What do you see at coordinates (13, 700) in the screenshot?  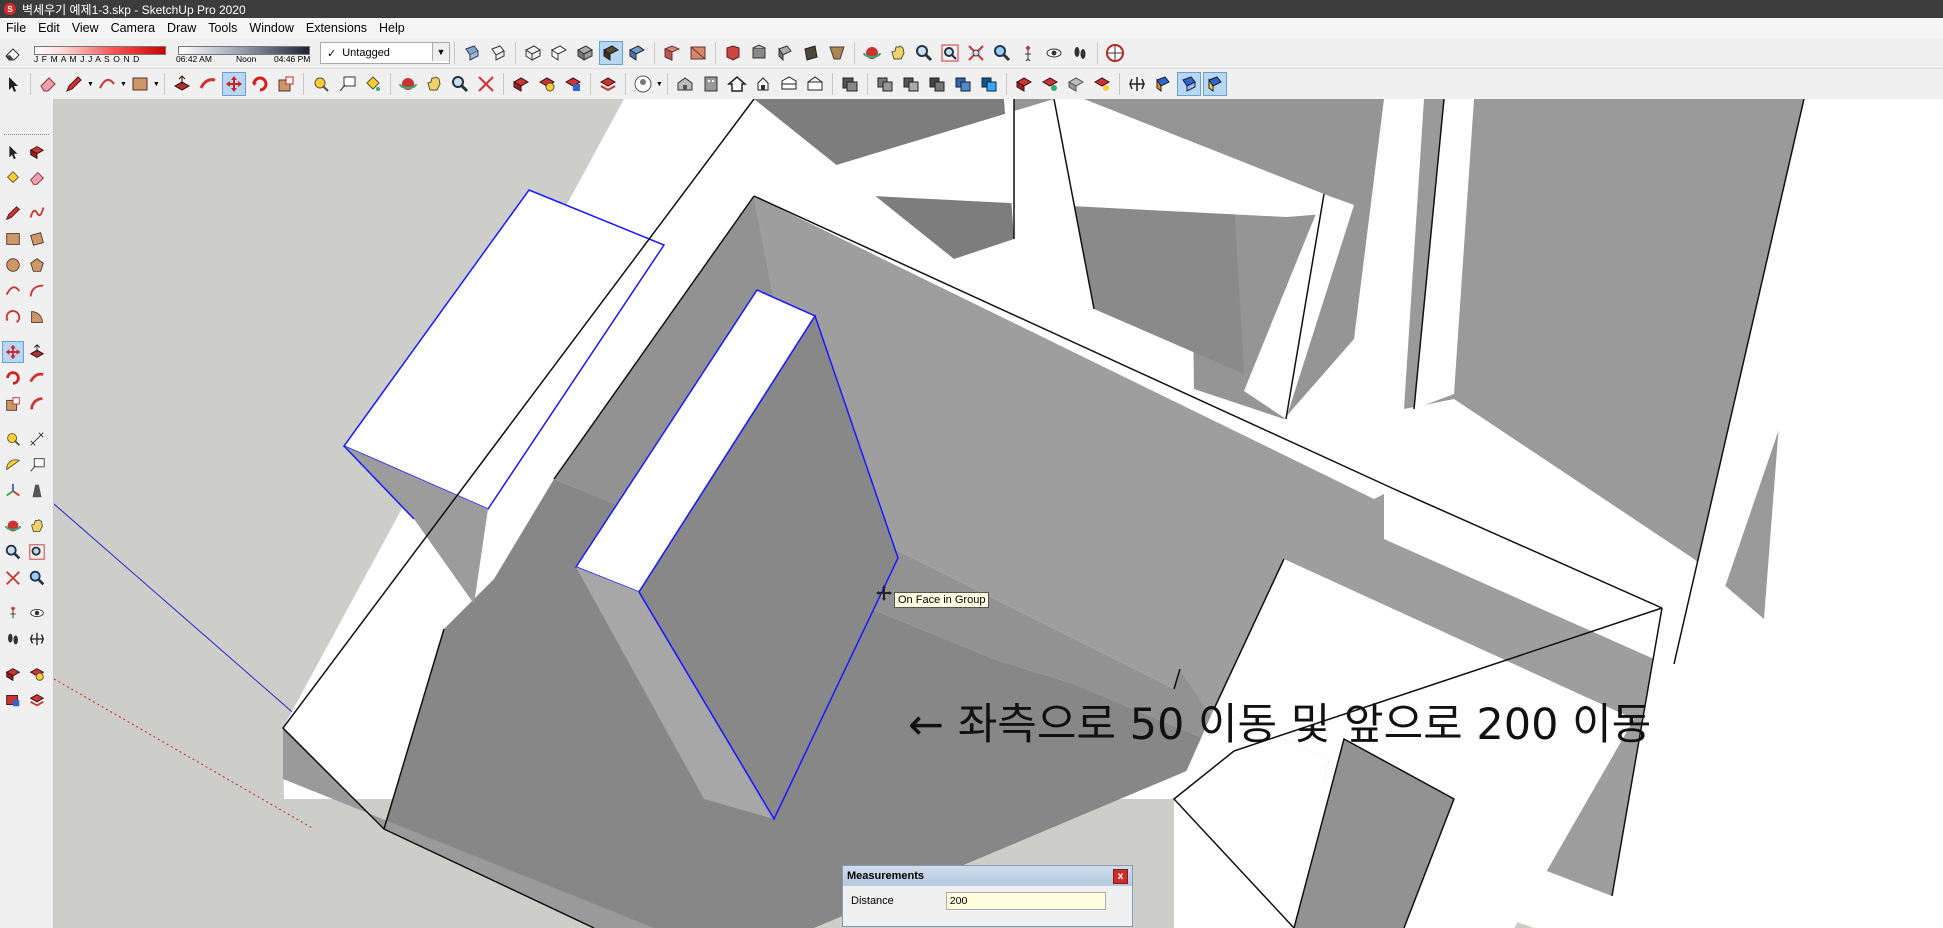 I see `send-to-layout-icon` at bounding box center [13, 700].